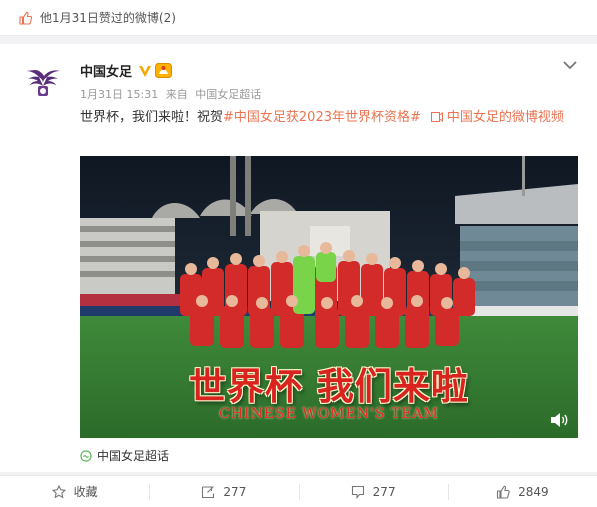  I want to click on video-icon, so click(436, 117).